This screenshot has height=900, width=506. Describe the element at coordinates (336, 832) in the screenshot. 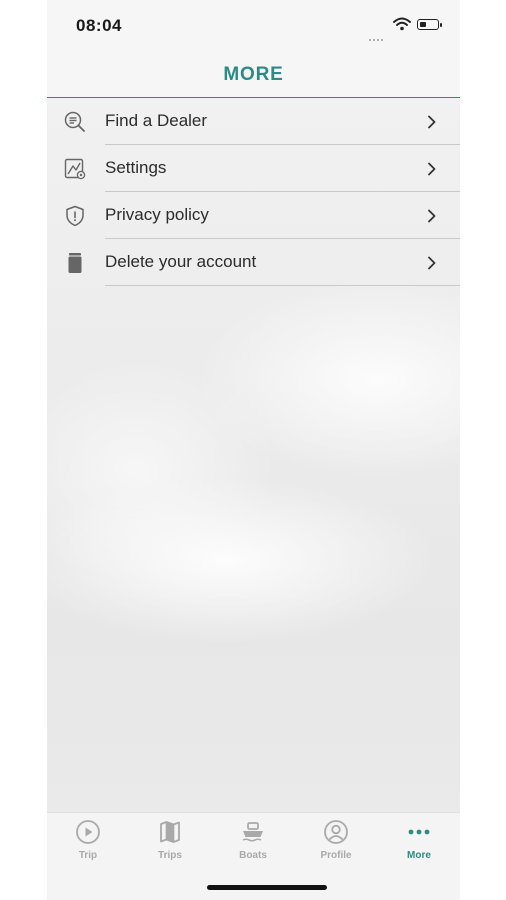

I see `profile-icon` at that location.